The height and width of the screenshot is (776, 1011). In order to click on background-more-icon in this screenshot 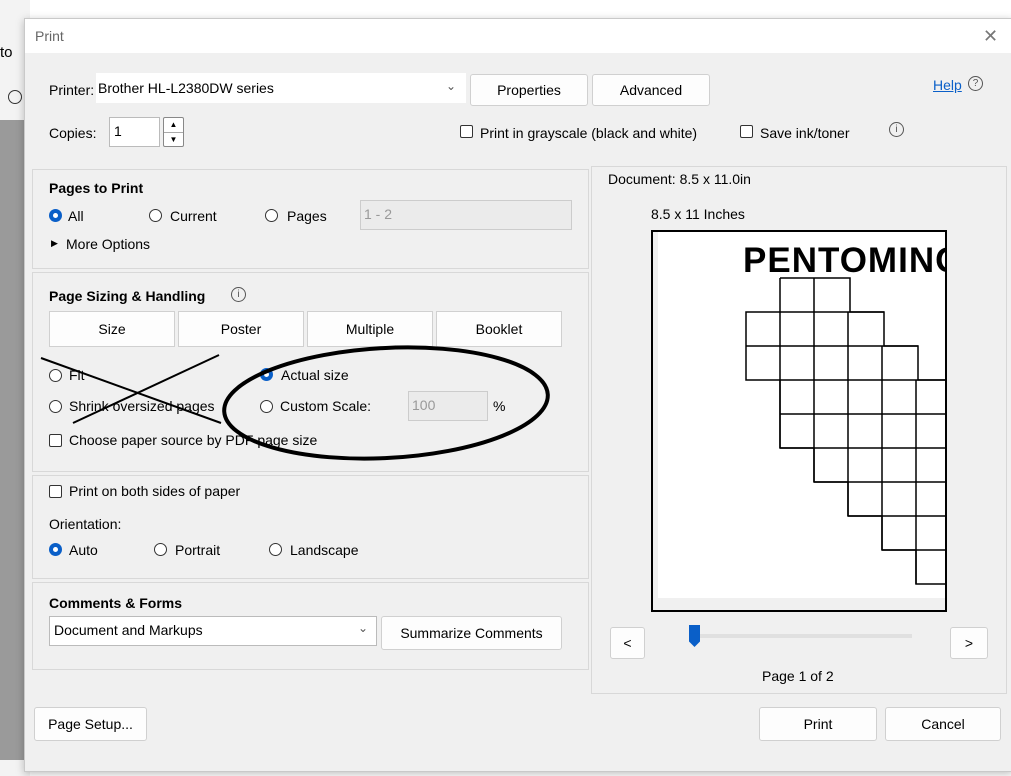, I will do `click(15, 97)`.